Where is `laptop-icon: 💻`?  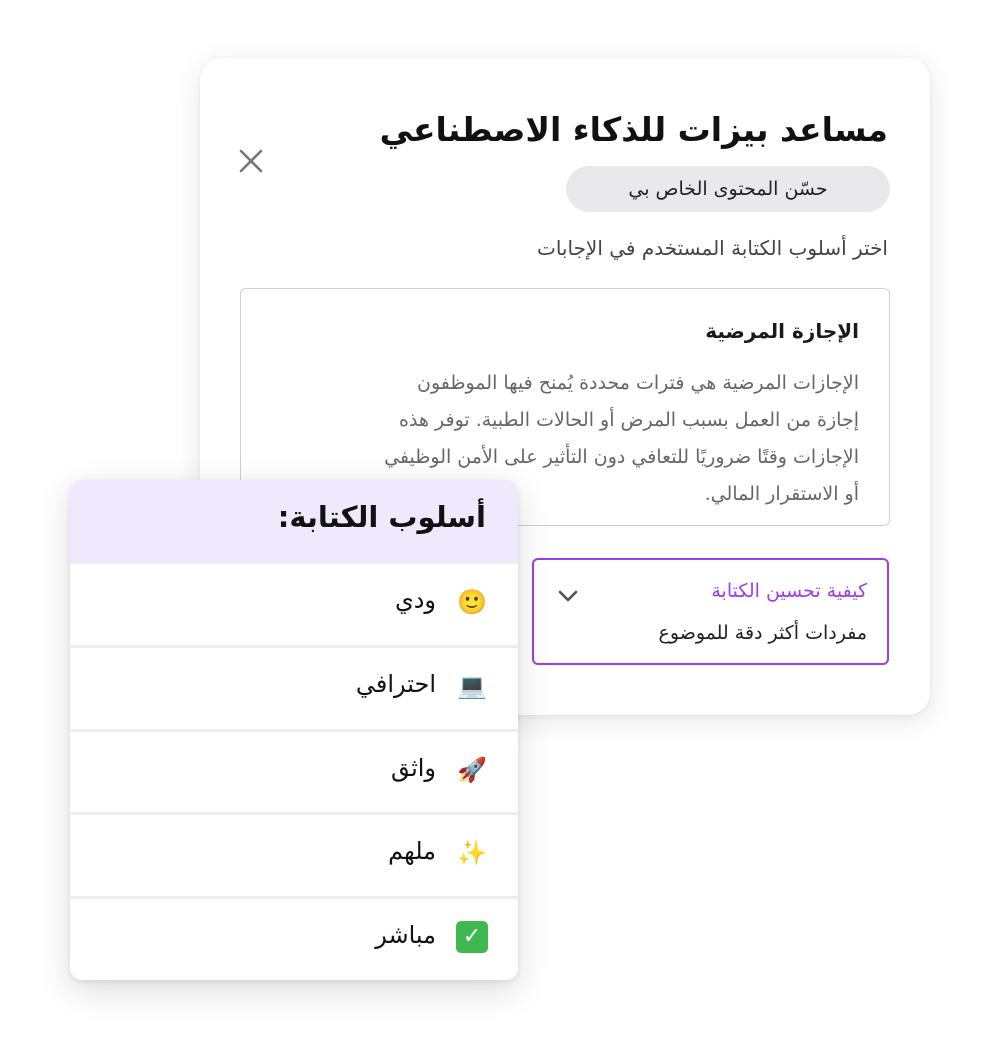 laptop-icon: 💻 is located at coordinates (472, 685).